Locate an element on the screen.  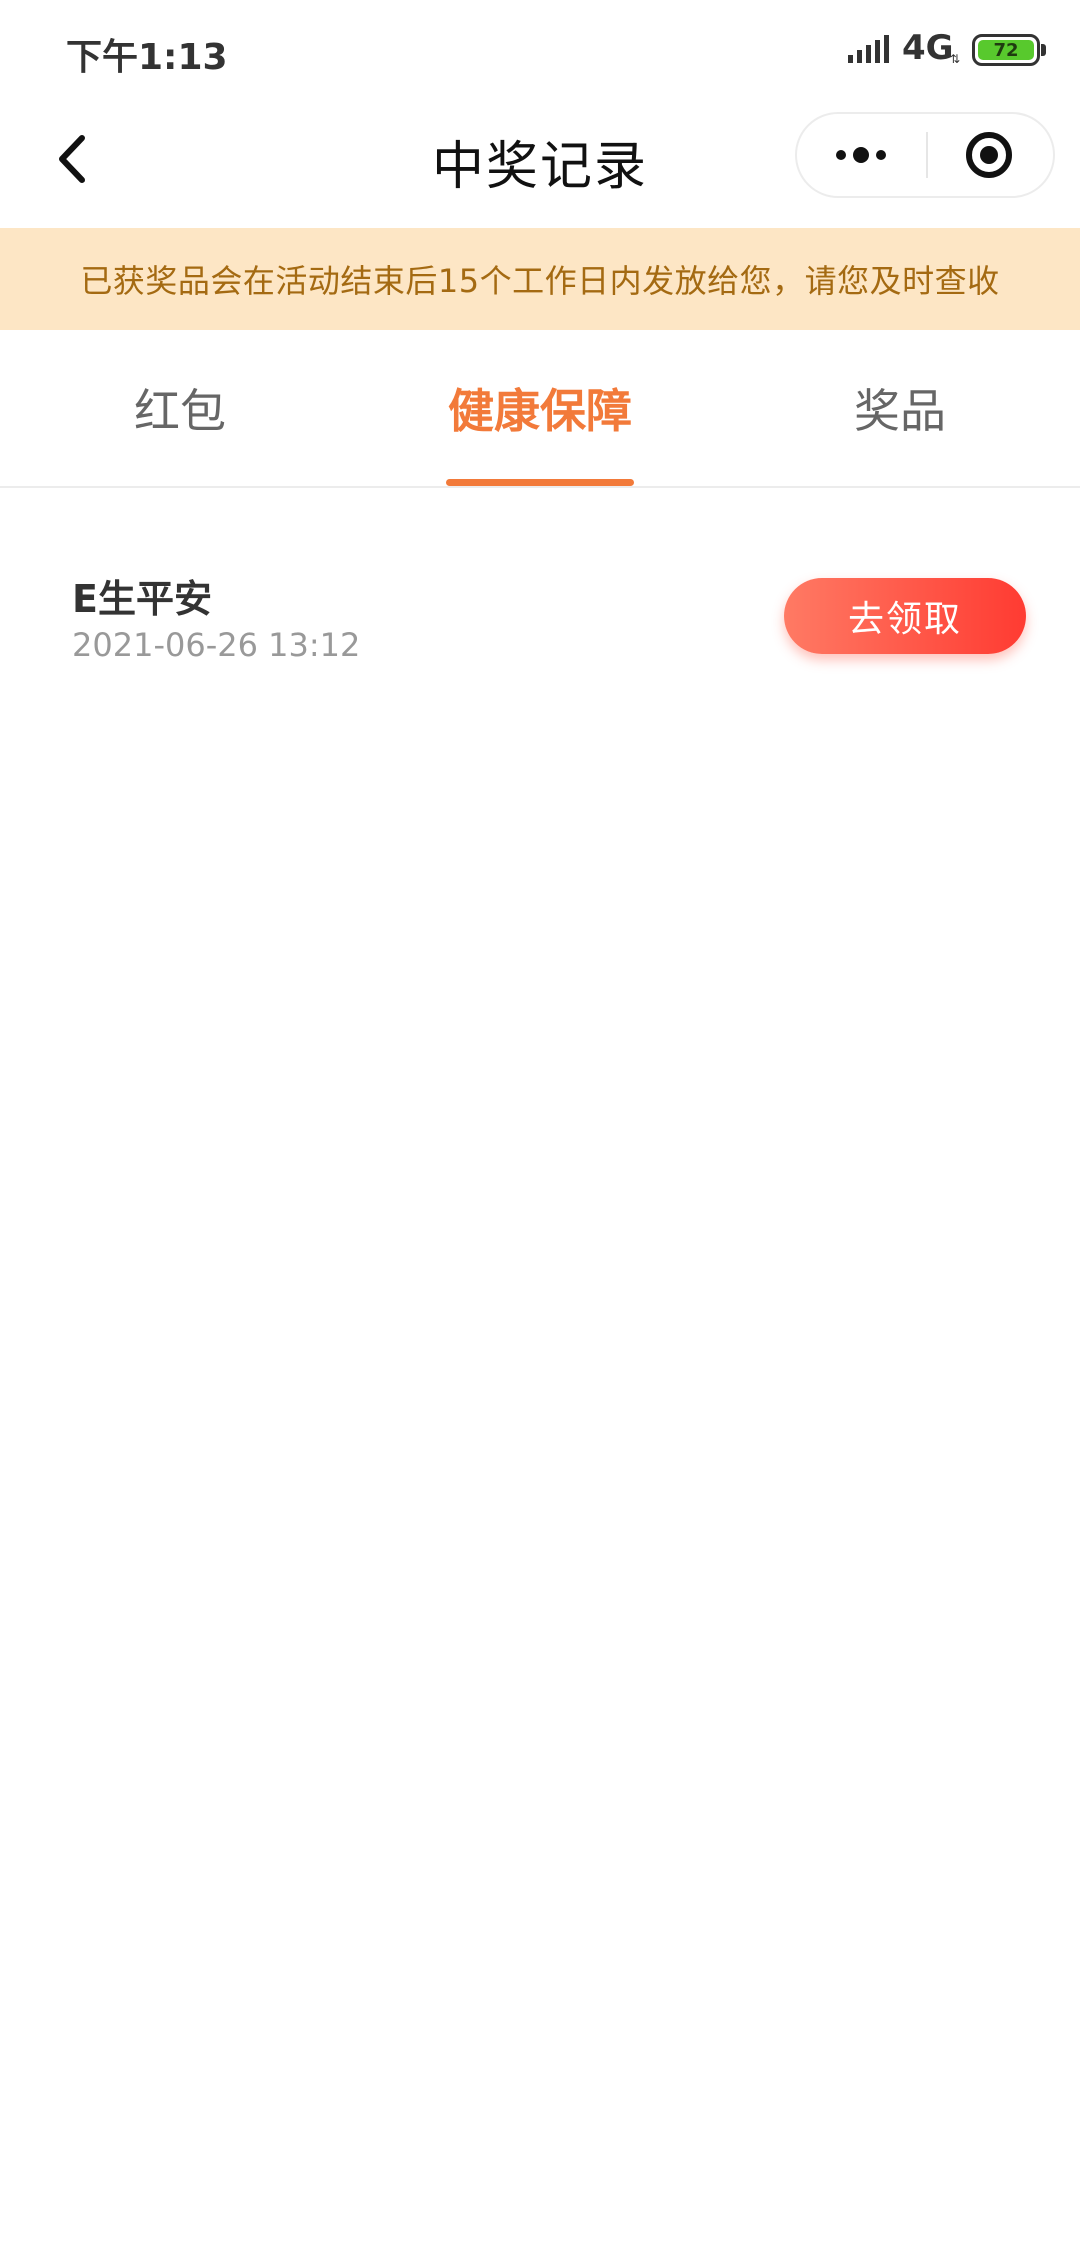
tab-label: 红包 is located at coordinates (180, 411).